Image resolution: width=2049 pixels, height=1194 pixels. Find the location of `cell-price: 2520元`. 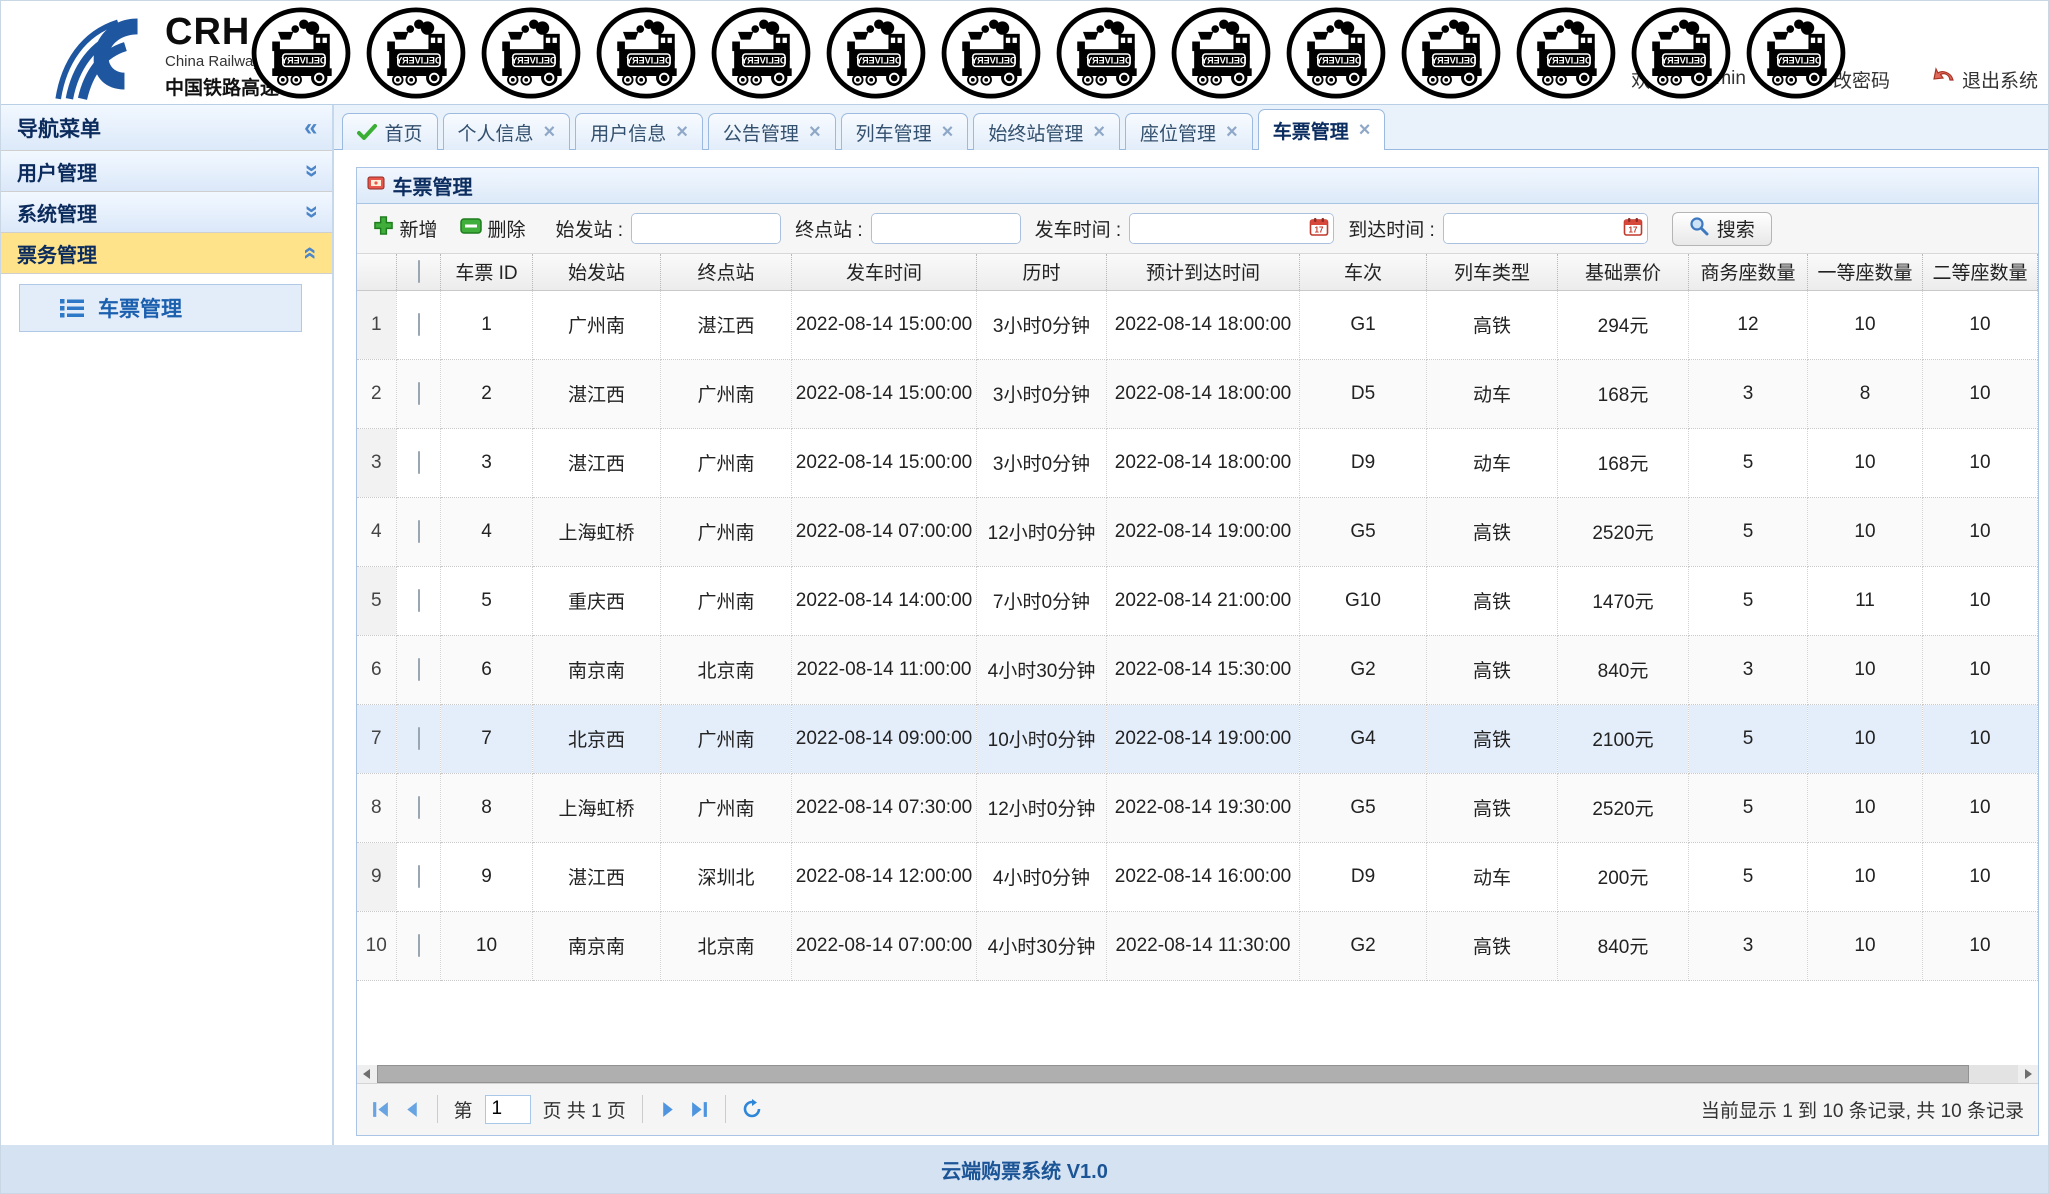

cell-price: 2520元 is located at coordinates (1623, 808).